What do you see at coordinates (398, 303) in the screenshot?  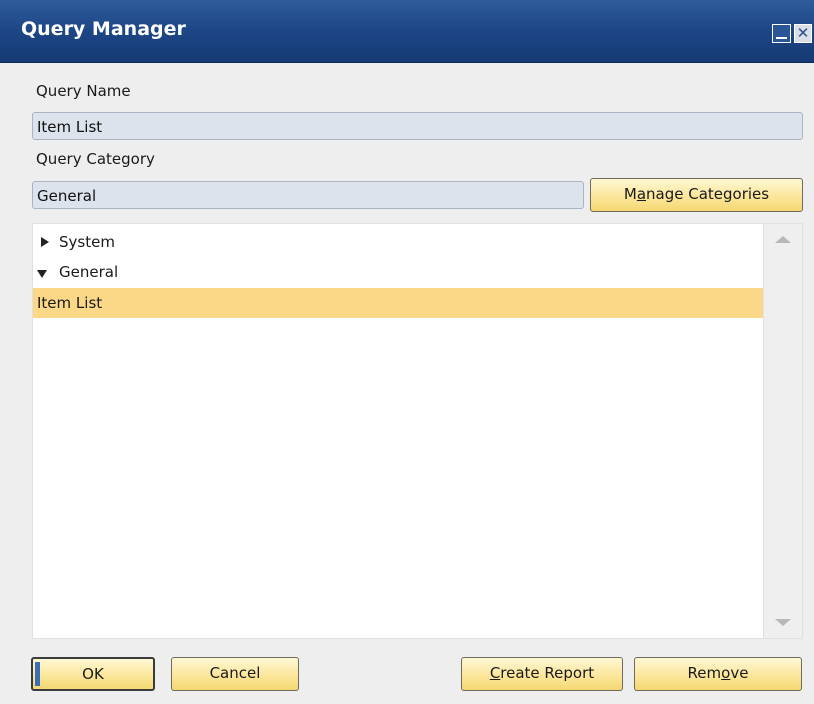 I see `tree-item-item-list: Item List` at bounding box center [398, 303].